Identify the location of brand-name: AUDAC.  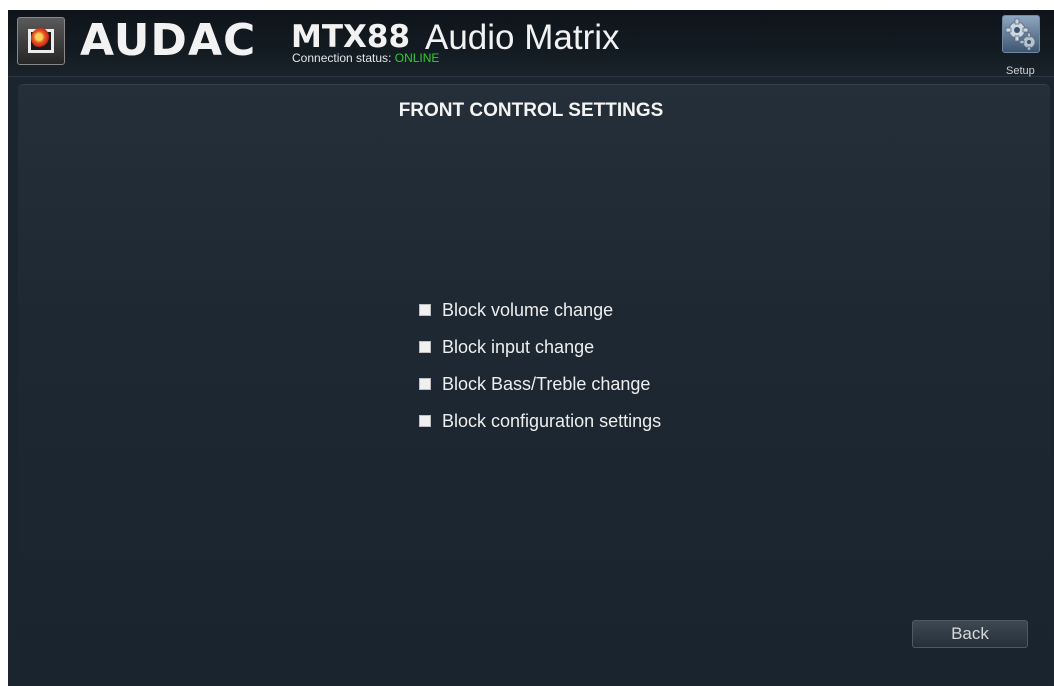
(168, 40).